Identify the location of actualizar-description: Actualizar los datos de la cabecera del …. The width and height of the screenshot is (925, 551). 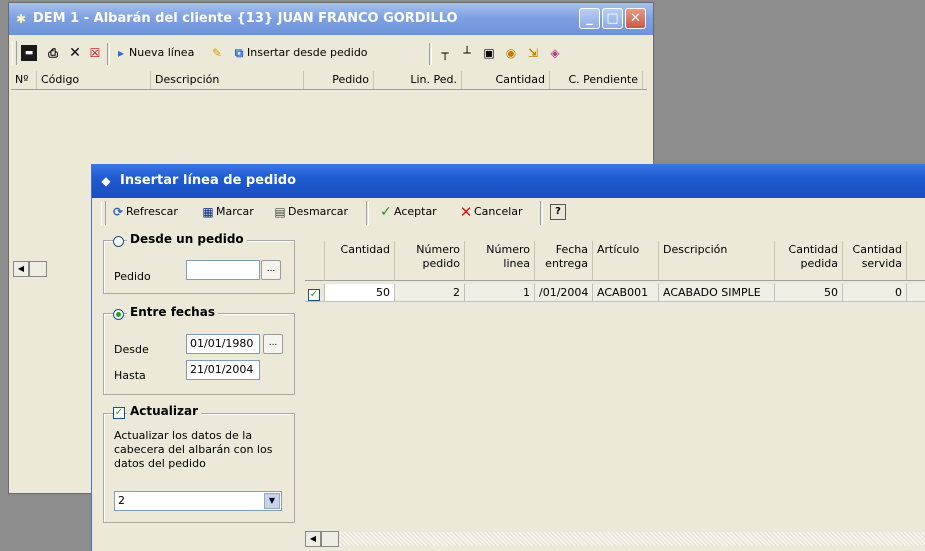
(193, 449).